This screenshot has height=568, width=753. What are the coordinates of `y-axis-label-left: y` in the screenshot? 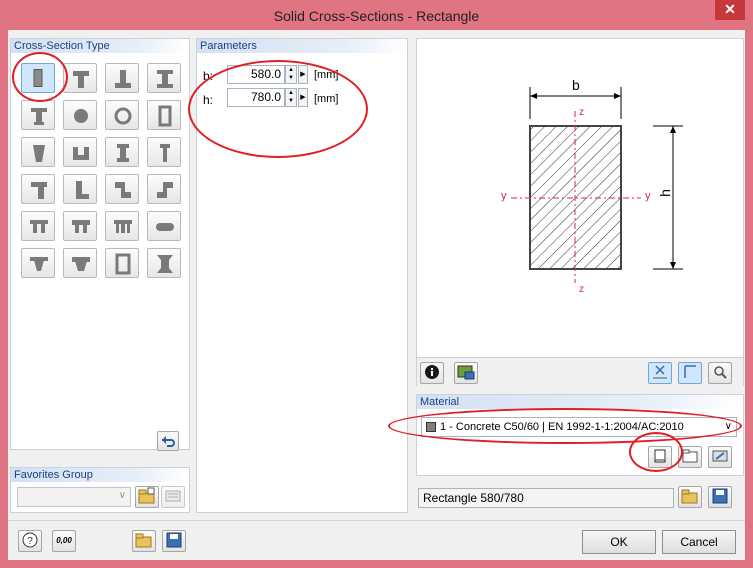 It's located at (504, 196).